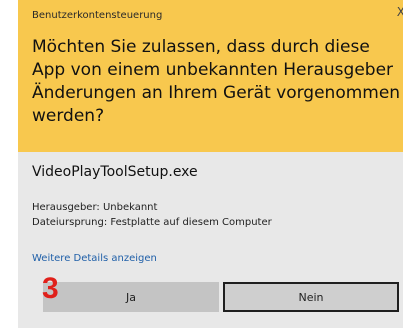  Describe the element at coordinates (400, 12) in the screenshot. I see `close-icon: X` at that location.